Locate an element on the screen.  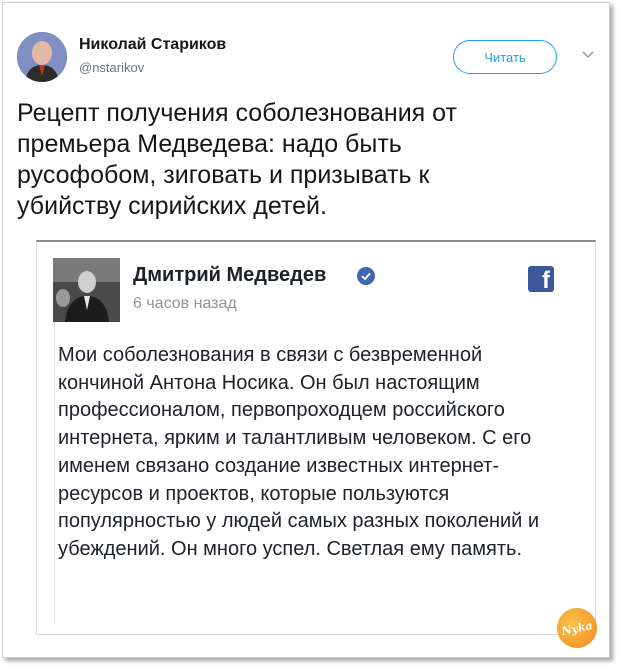
watermark-label: Nyka is located at coordinates (577, 628).